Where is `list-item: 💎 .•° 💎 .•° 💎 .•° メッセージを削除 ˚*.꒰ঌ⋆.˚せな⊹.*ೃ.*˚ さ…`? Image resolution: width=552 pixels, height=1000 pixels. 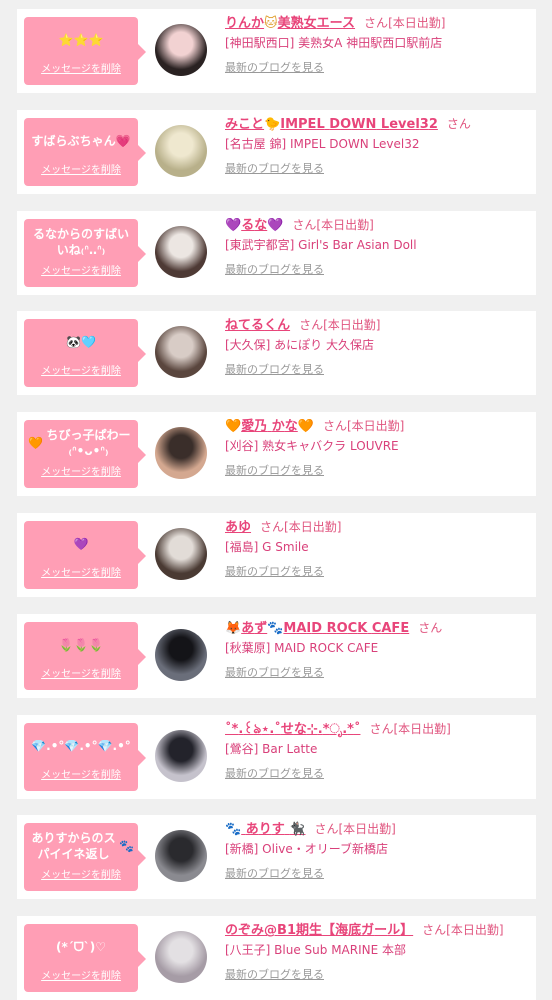 list-item: 💎 .•° 💎 .•° 💎 .•° メッセージを削除 ˚*.꒰ঌ⋆.˚せな⊹.*ೃ.*˚ さ… is located at coordinates (276, 756).